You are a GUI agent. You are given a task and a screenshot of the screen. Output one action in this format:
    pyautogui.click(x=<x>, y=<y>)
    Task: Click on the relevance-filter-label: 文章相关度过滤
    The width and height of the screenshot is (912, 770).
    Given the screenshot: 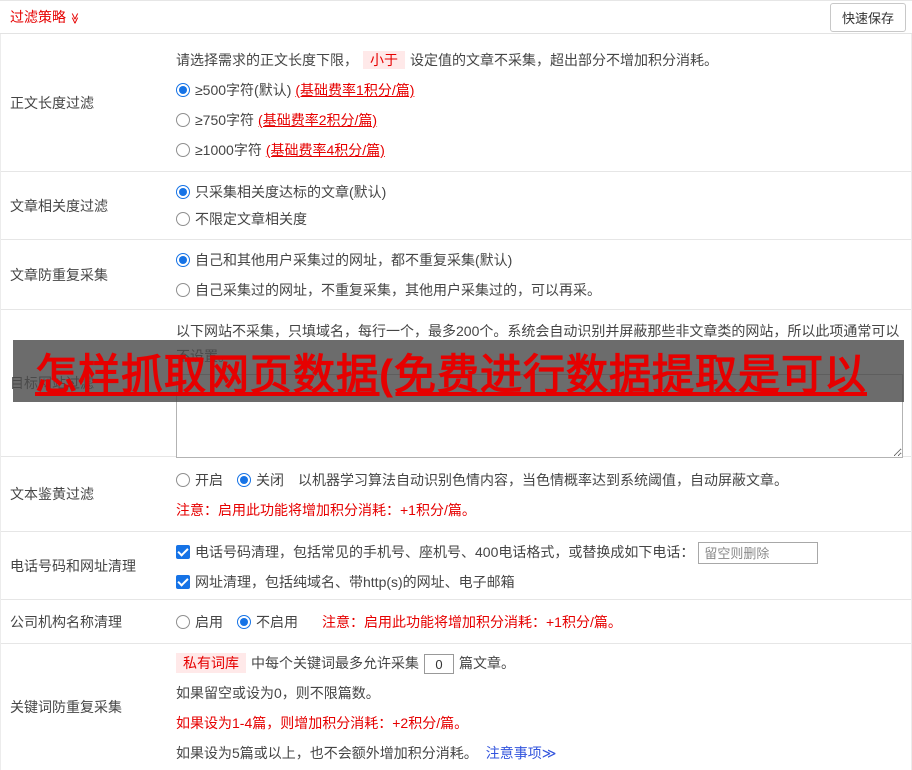 What is the action you would take?
    pyautogui.click(x=59, y=205)
    